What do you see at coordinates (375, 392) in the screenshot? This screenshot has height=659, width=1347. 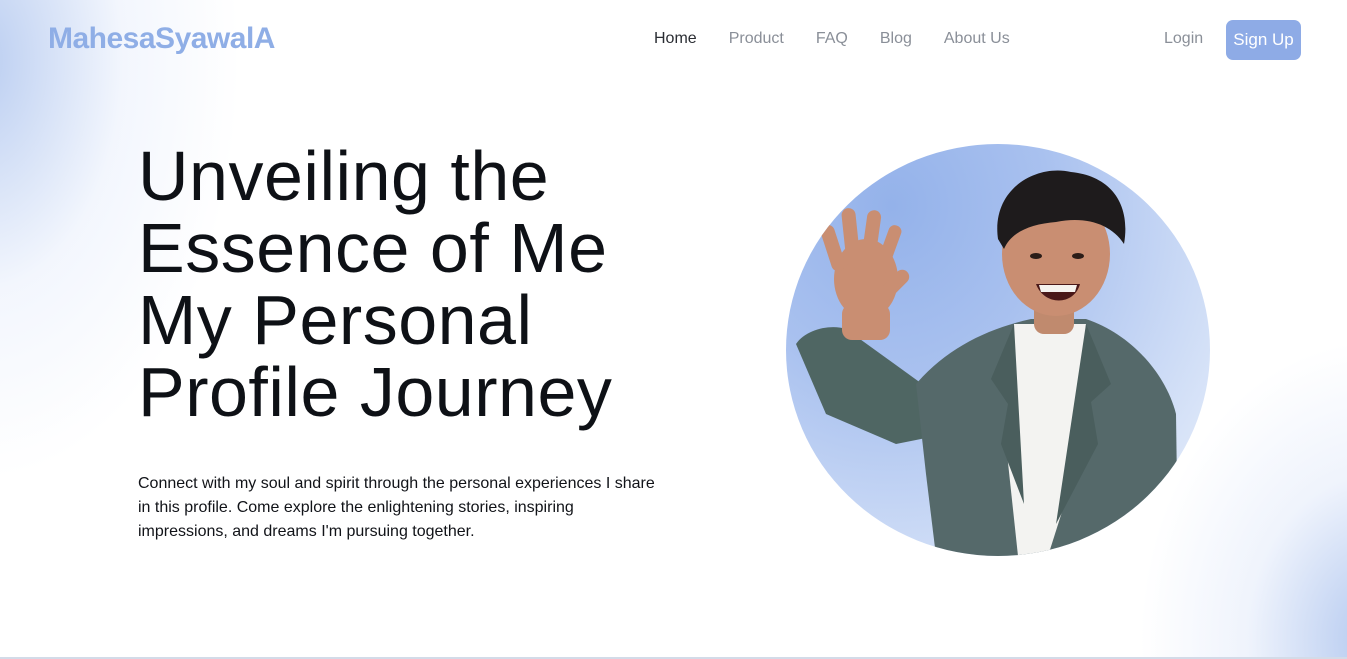 I see `hero-headline-line-4: Profile Journey` at bounding box center [375, 392].